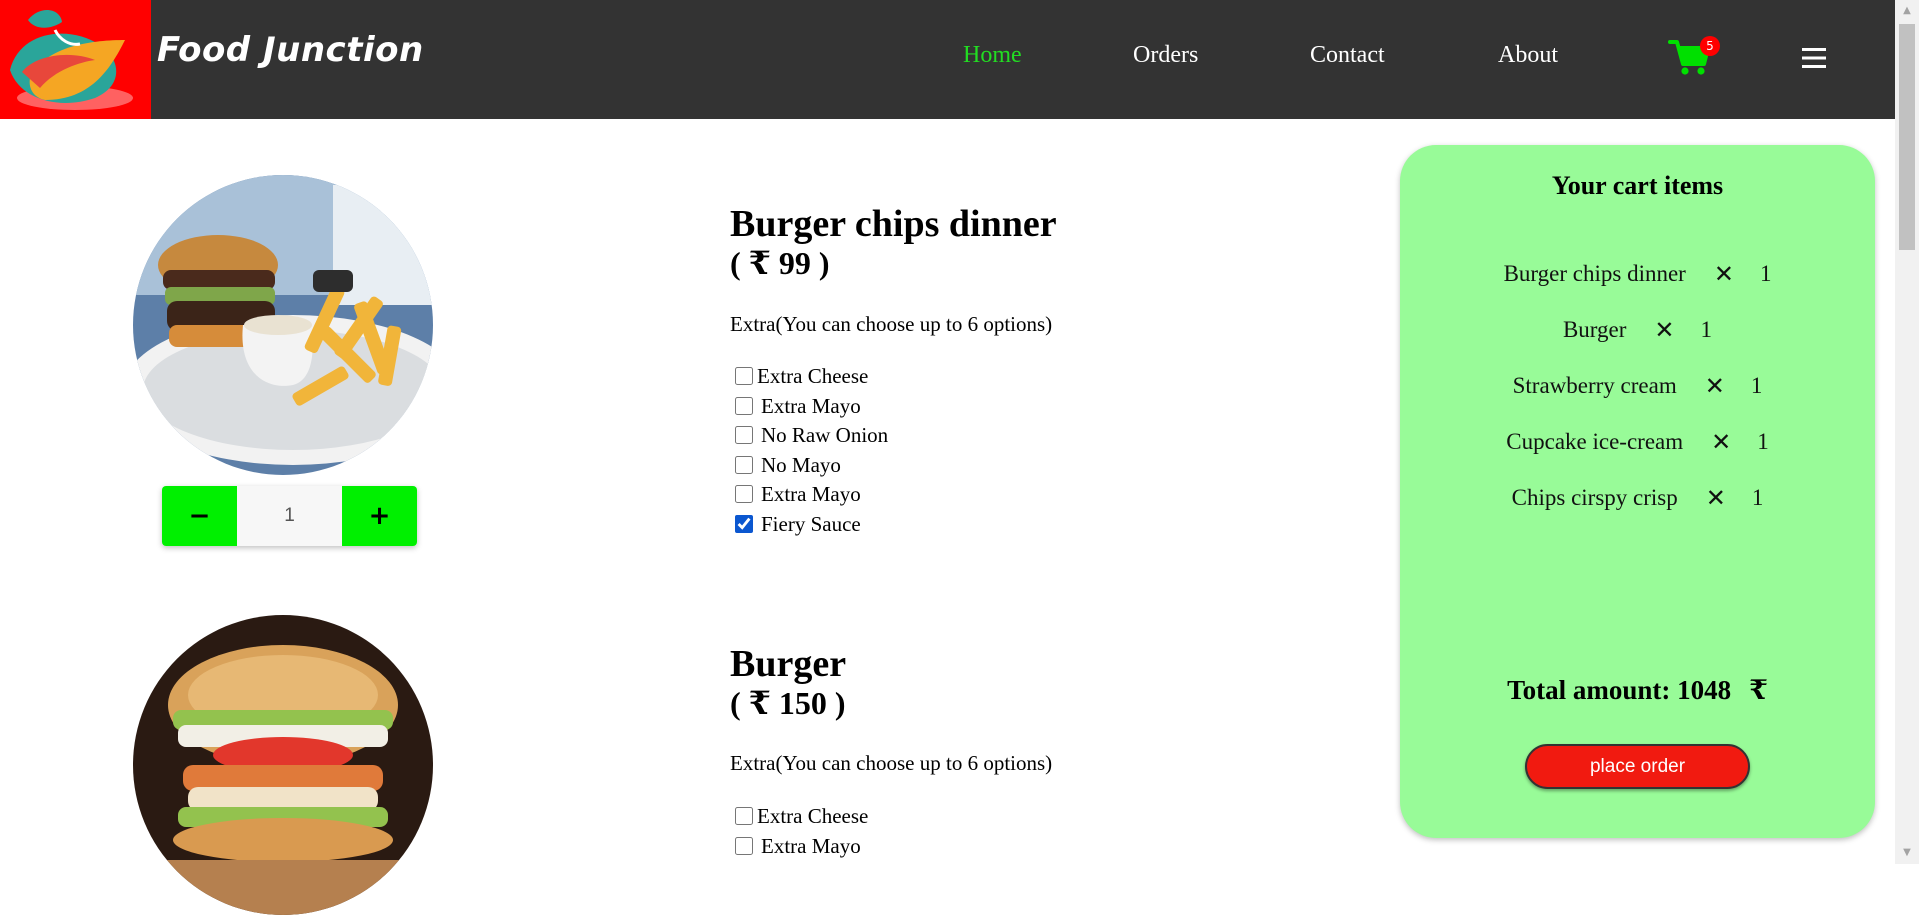 The image size is (1919, 915). Describe the element at coordinates (1907, 853) in the screenshot. I see `scroll-down-arrow-icon: ▼` at that location.